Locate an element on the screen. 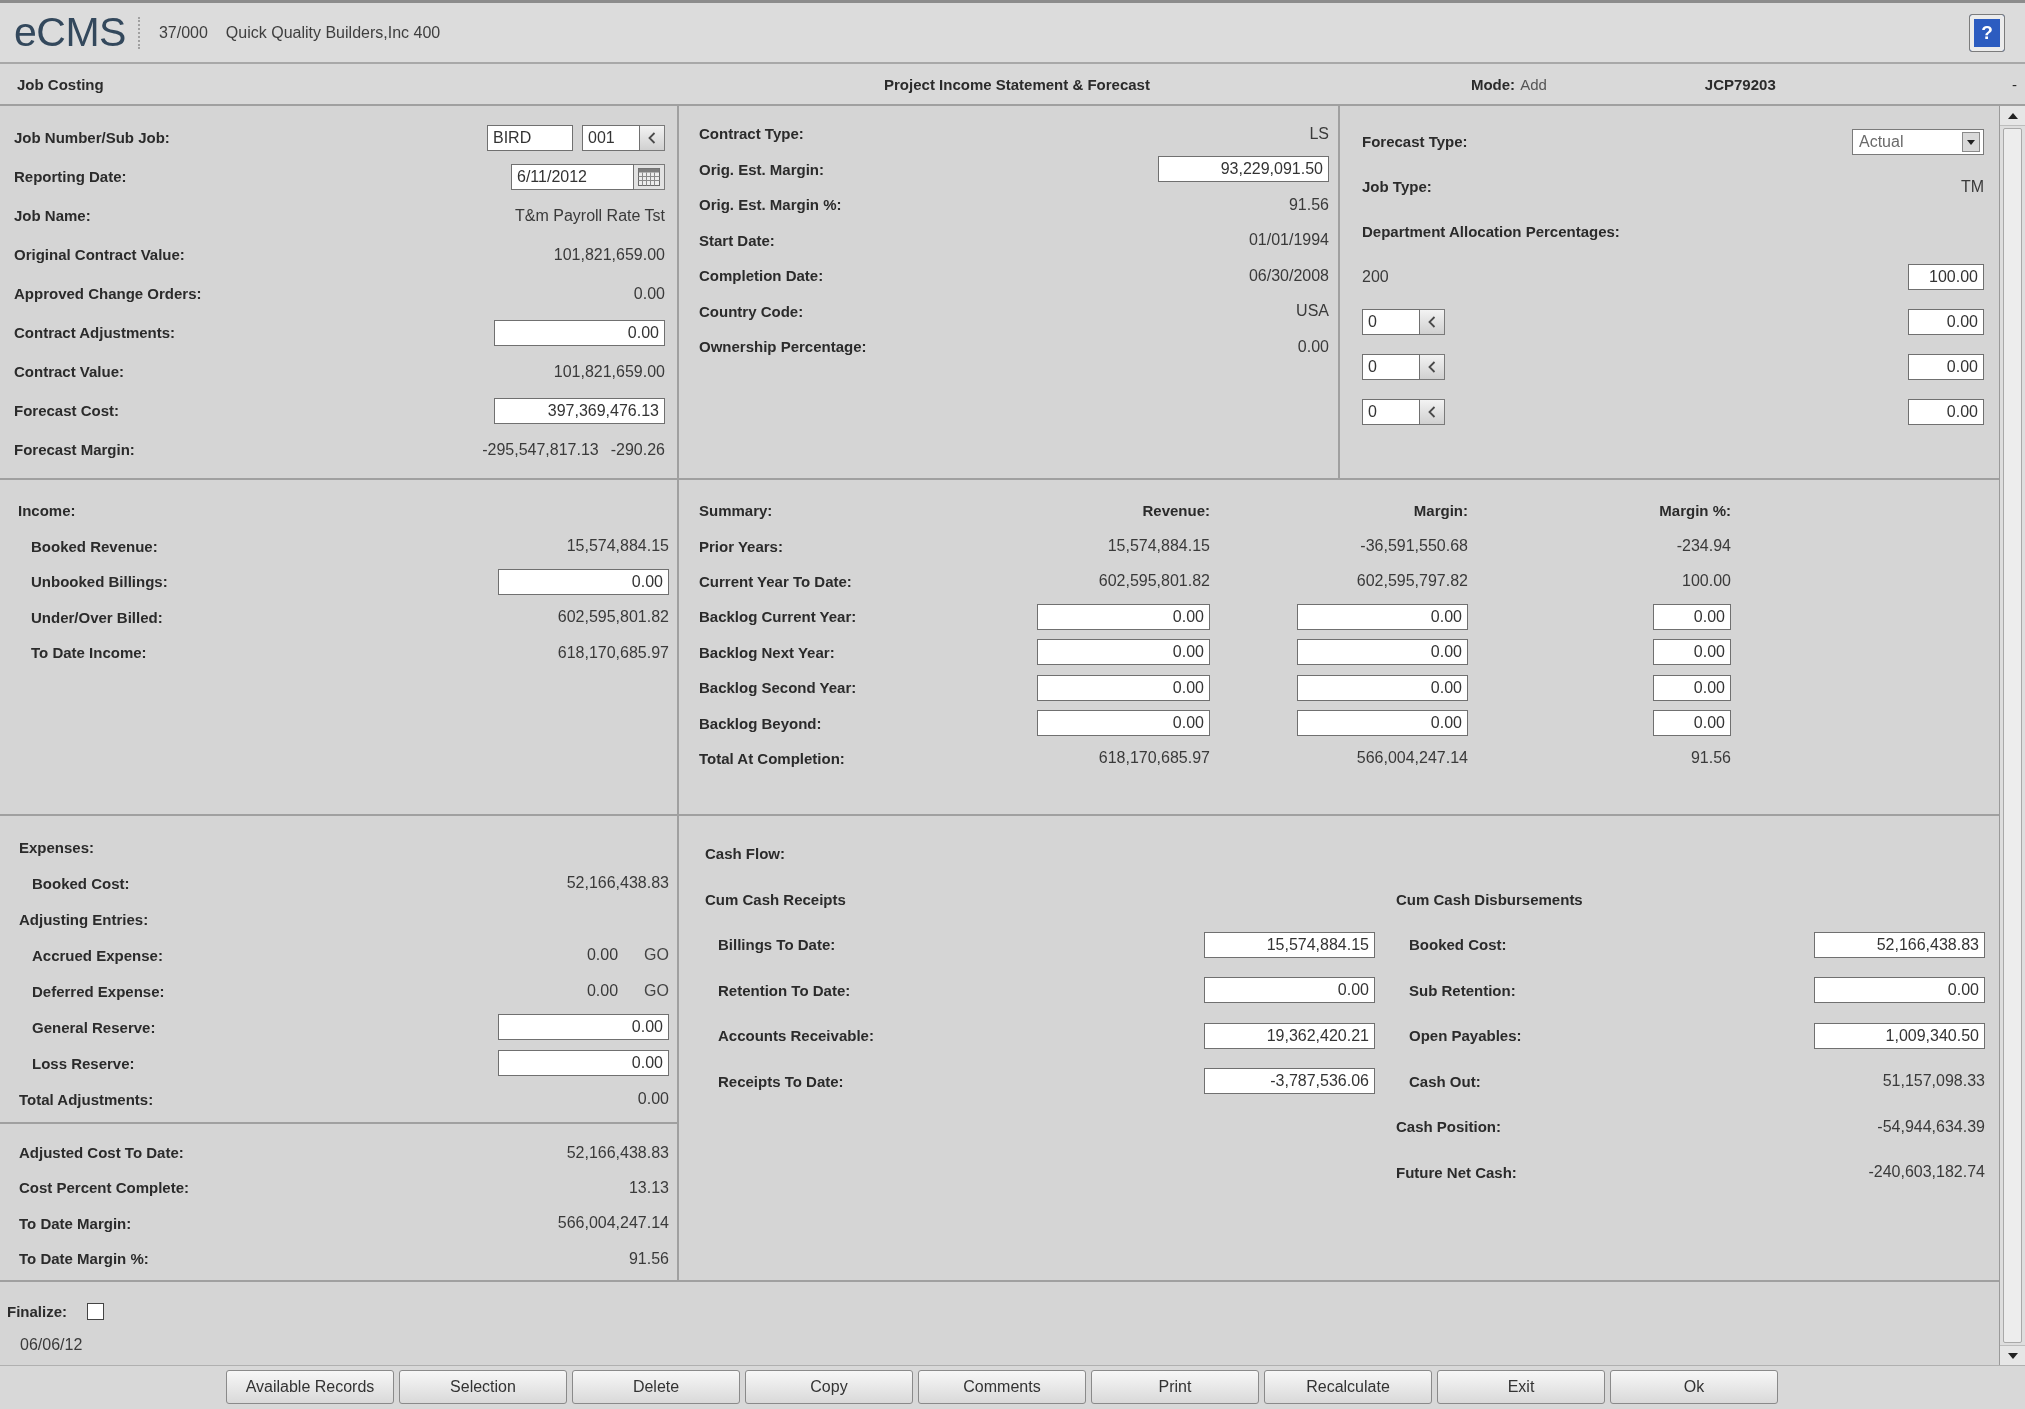 The height and width of the screenshot is (1409, 2025). field-value: 52,166,438.83 is located at coordinates (617, 1152).